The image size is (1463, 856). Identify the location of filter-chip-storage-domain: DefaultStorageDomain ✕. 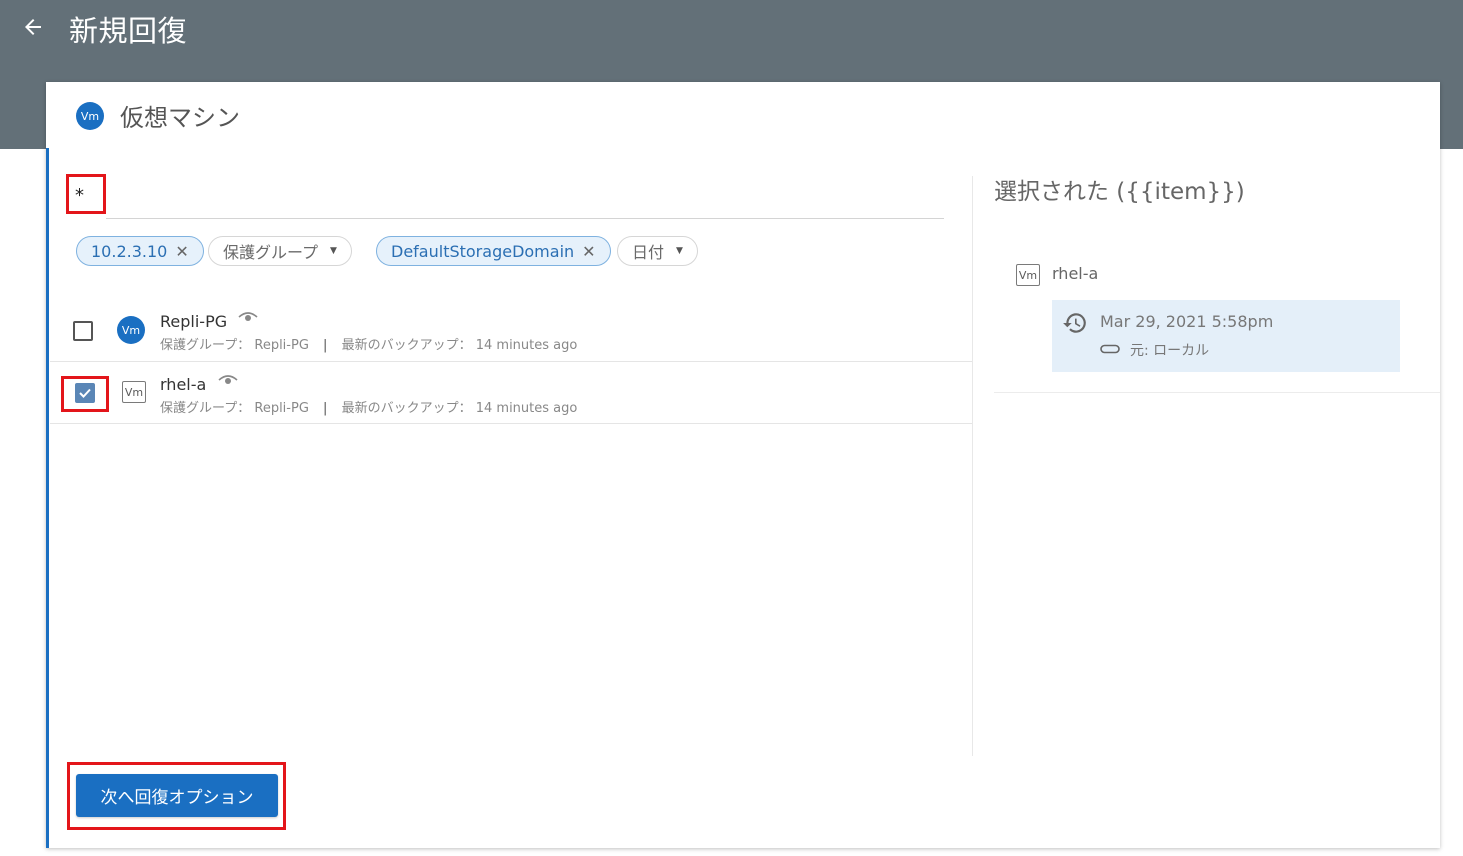
(493, 251).